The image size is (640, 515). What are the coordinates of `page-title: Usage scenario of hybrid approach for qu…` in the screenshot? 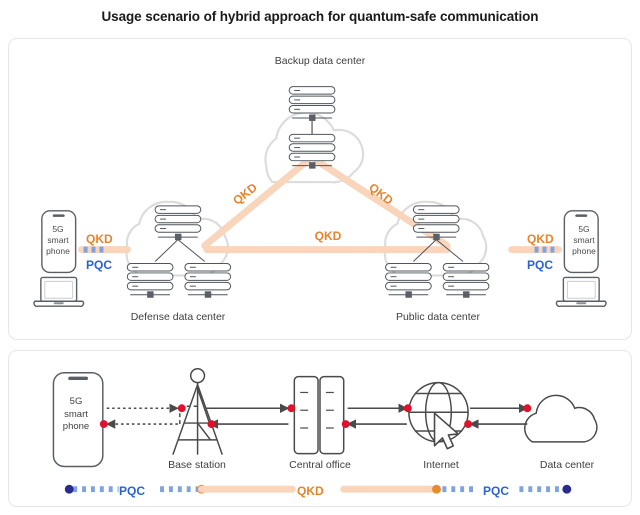 It's located at (320, 16).